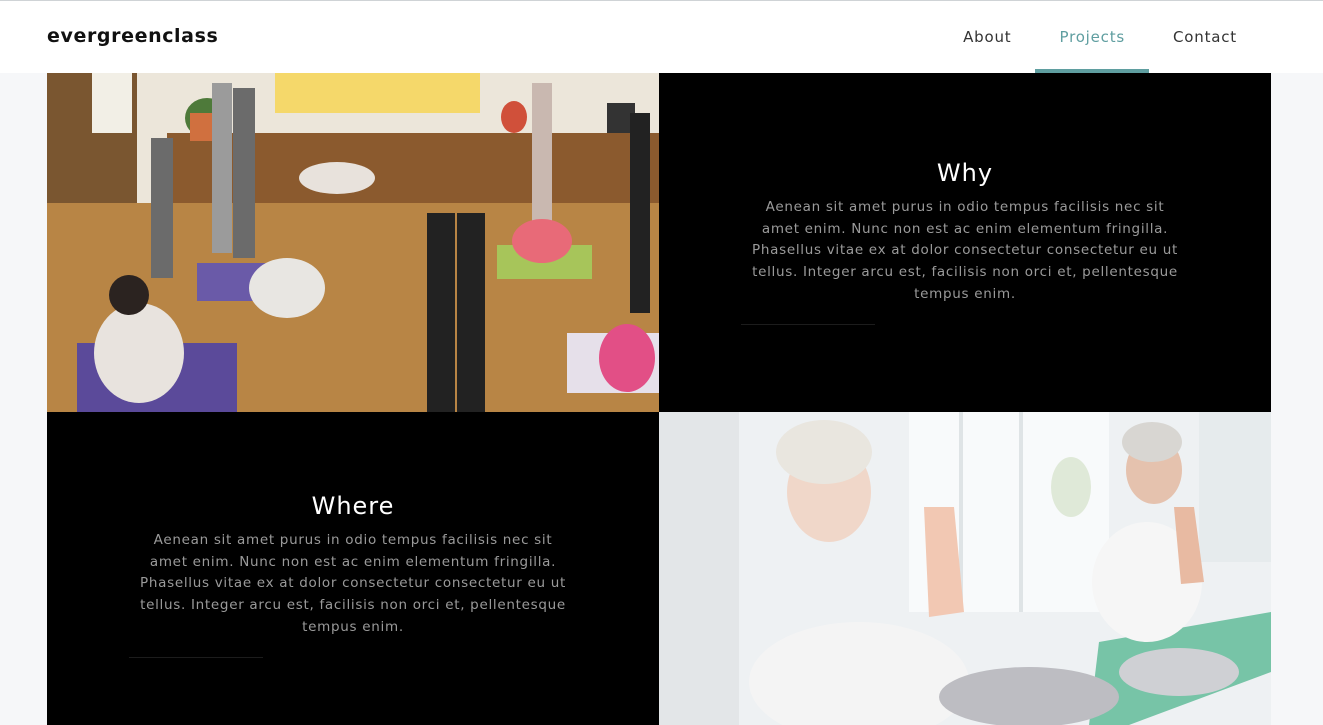  Describe the element at coordinates (808, 324) in the screenshot. I see `why-divider` at that location.